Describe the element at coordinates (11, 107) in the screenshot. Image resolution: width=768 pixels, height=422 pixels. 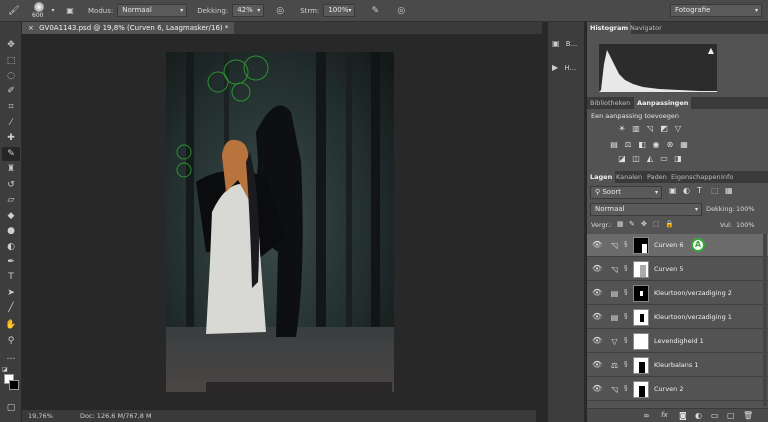
I see `crop-tool-icon: ⌗` at that location.